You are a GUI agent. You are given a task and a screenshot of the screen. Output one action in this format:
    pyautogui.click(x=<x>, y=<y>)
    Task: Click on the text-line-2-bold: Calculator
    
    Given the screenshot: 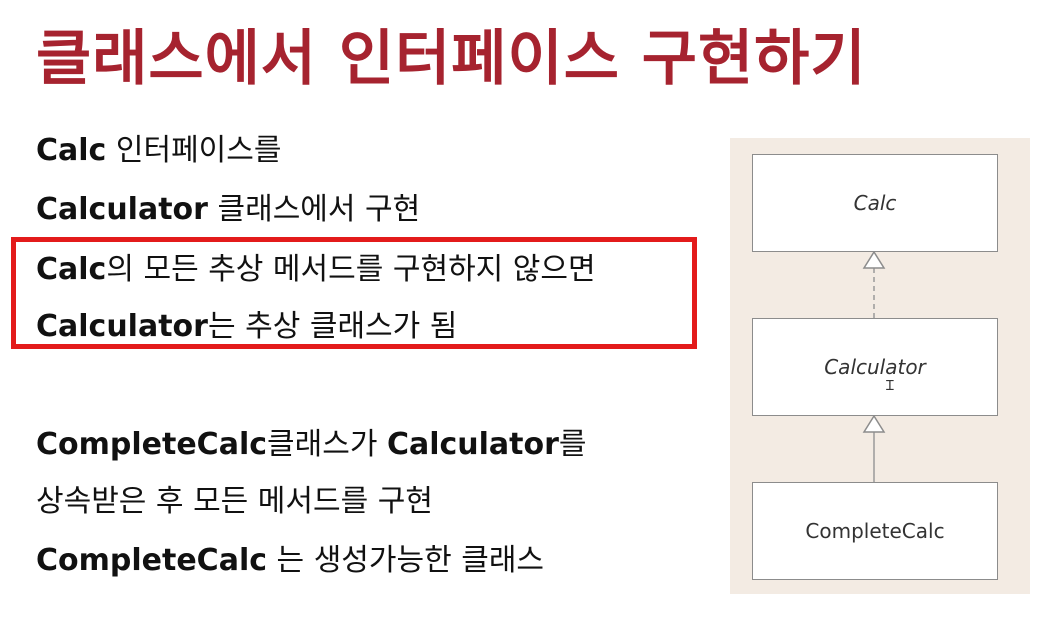 What is the action you would take?
    pyautogui.click(x=122, y=209)
    